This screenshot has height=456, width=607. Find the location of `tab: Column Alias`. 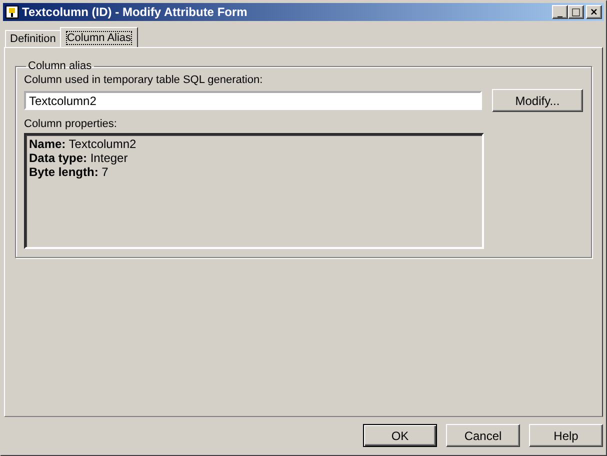

tab: Column Alias is located at coordinates (99, 37).